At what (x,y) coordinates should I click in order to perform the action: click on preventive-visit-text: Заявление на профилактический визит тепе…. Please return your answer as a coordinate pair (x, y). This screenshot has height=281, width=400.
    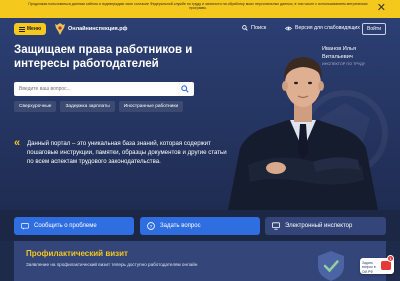
    Looking at the image, I should click on (112, 264).